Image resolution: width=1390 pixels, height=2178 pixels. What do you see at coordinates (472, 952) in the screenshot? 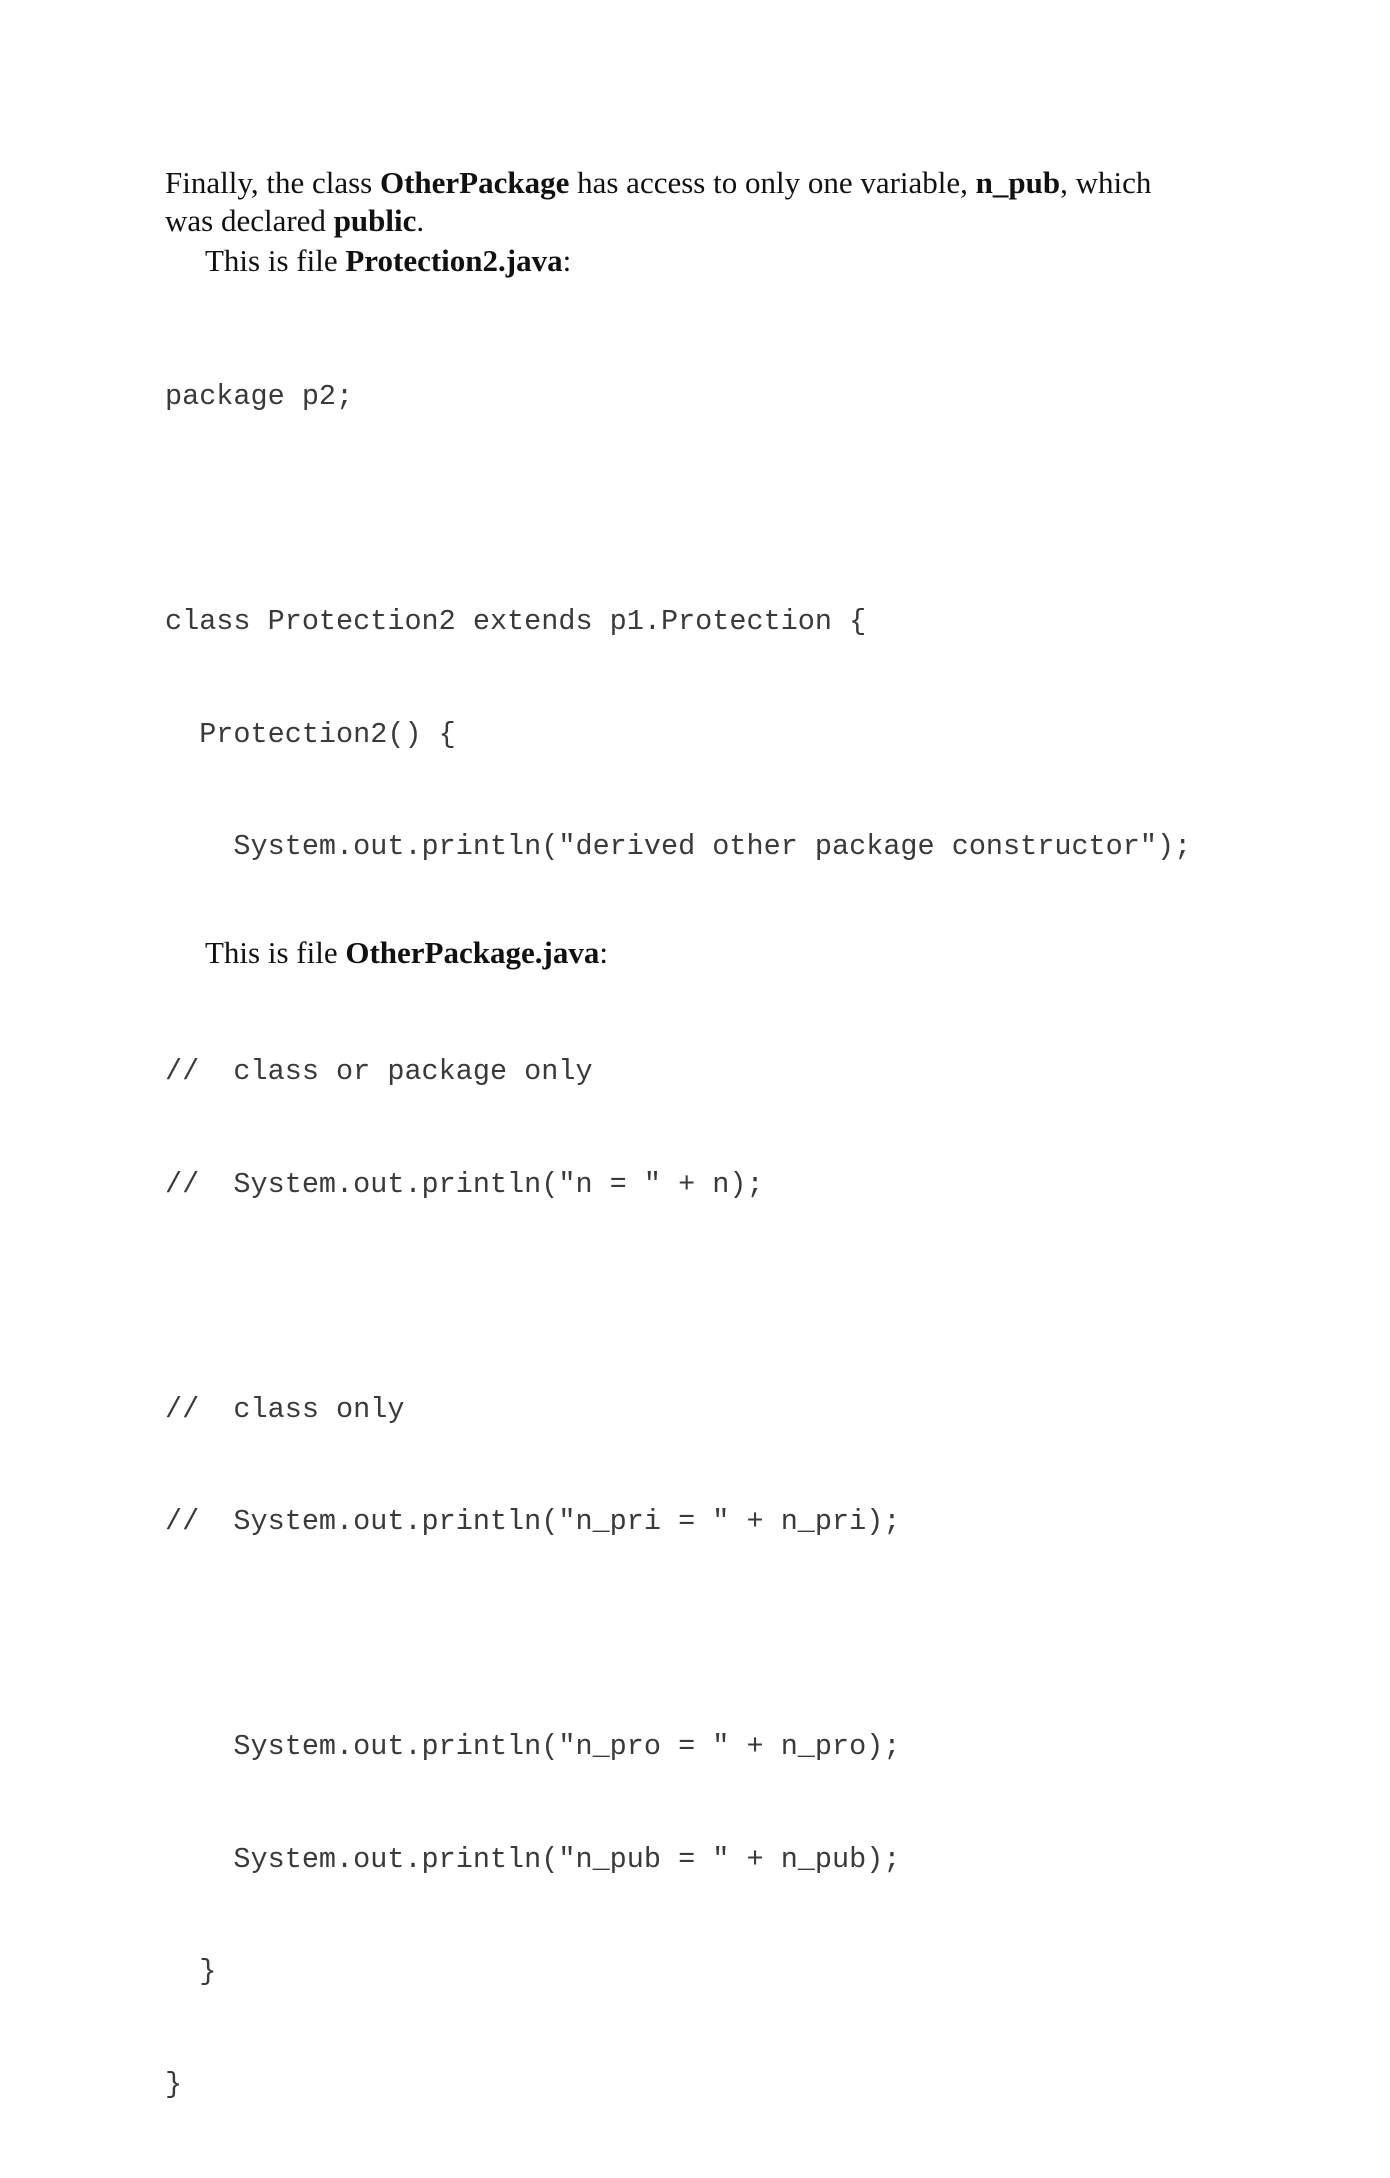
I see `file-name: OtherPackage.java` at bounding box center [472, 952].